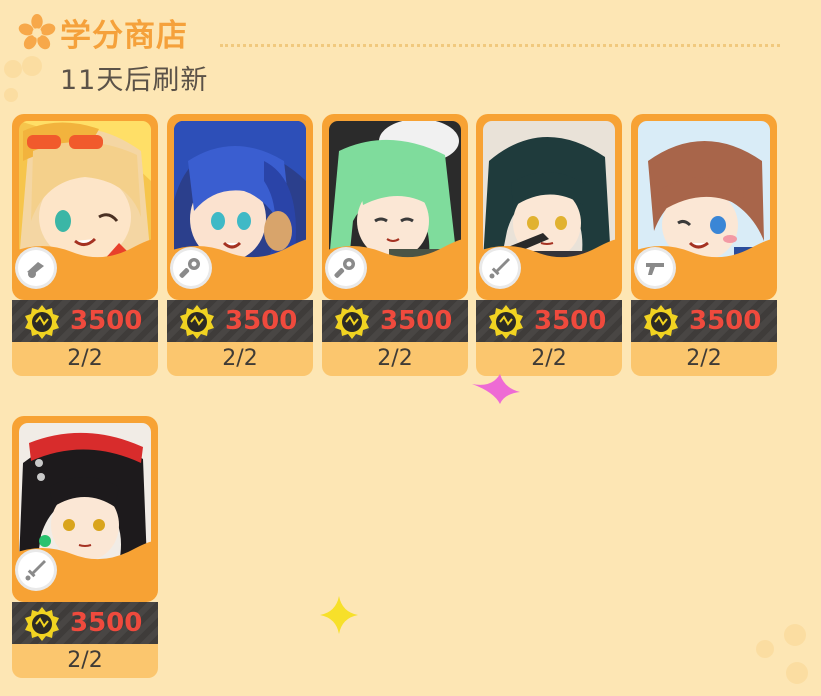  What do you see at coordinates (124, 36) in the screenshot?
I see `shop-title: 学分商店` at bounding box center [124, 36].